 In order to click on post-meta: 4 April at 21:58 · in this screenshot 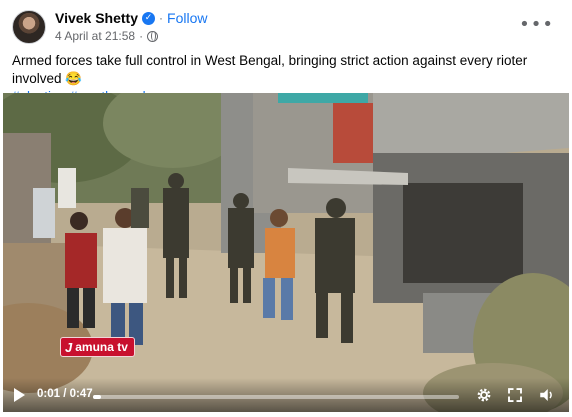, I will do `click(107, 36)`.